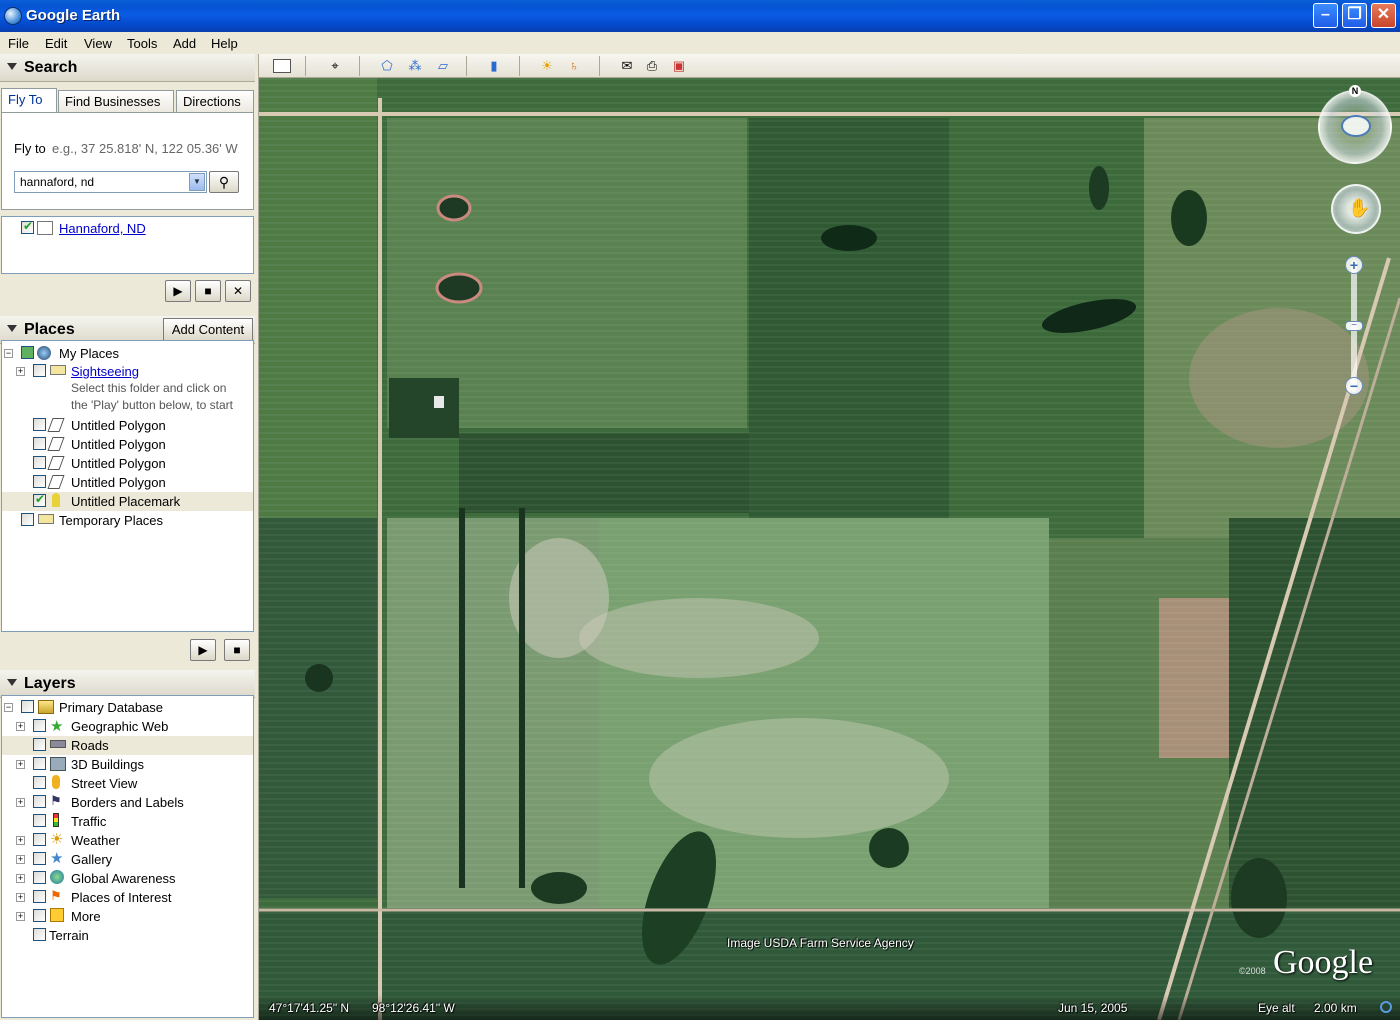  What do you see at coordinates (1356, 209) in the screenshot?
I see `move-joystick: ✋` at bounding box center [1356, 209].